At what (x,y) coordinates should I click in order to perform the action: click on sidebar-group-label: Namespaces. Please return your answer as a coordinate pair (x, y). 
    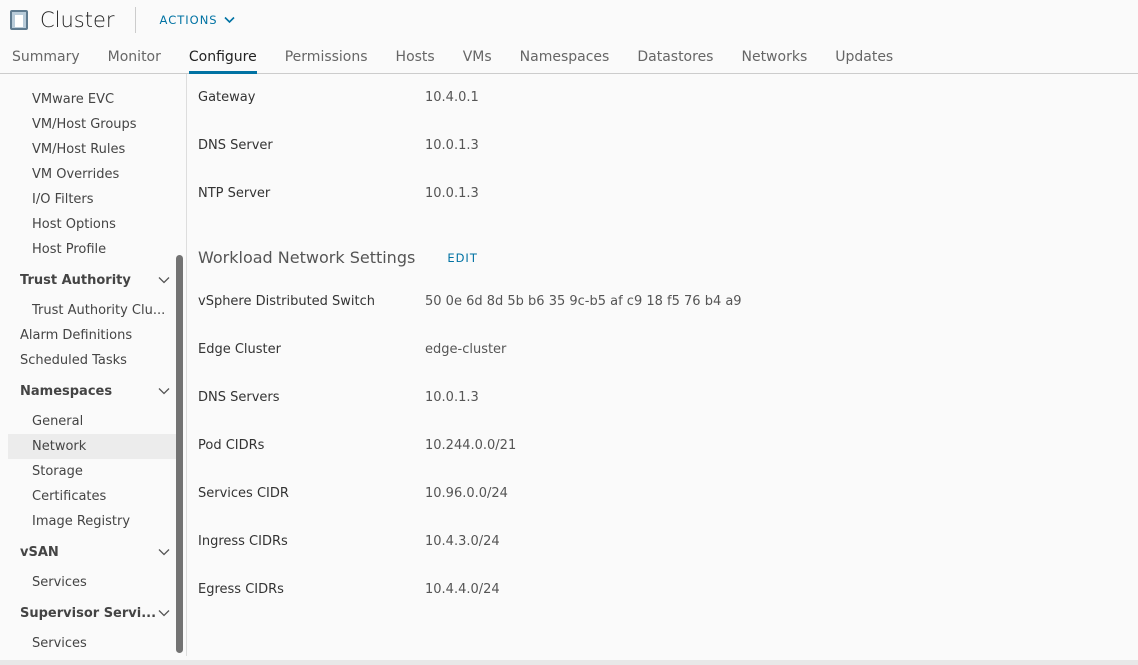
    Looking at the image, I should click on (66, 391).